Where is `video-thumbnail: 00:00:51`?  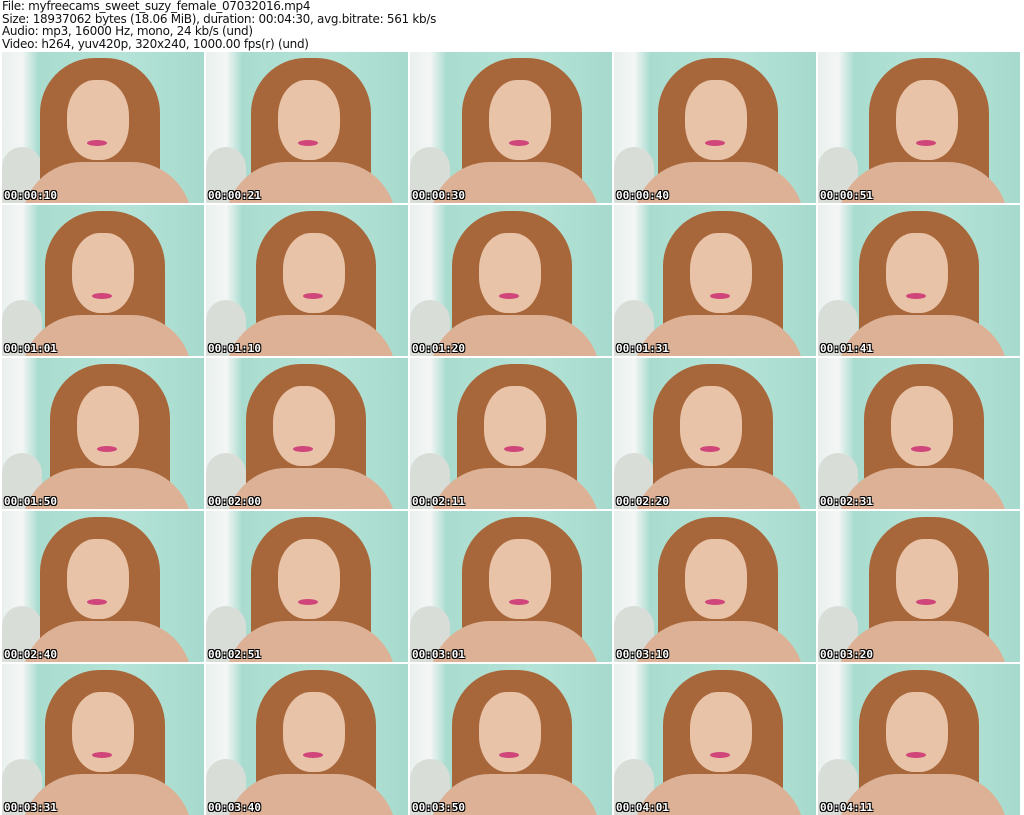
video-thumbnail: 00:00:51 is located at coordinates (919, 127).